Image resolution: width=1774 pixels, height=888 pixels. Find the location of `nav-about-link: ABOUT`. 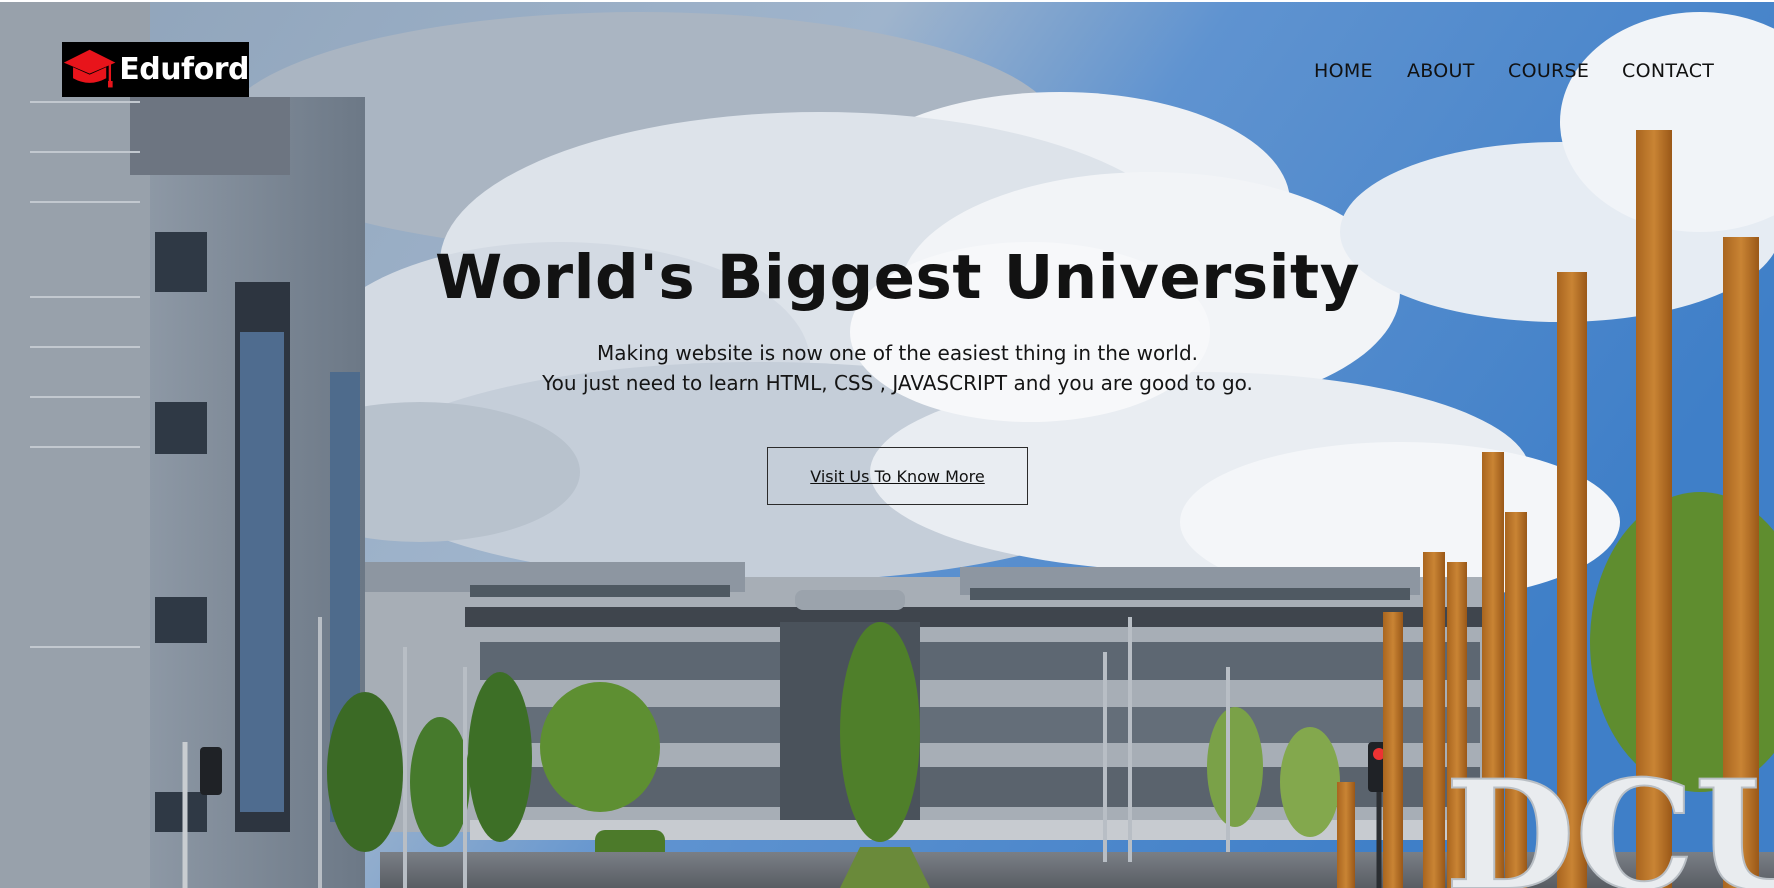

nav-about-link: ABOUT is located at coordinates (1441, 71).